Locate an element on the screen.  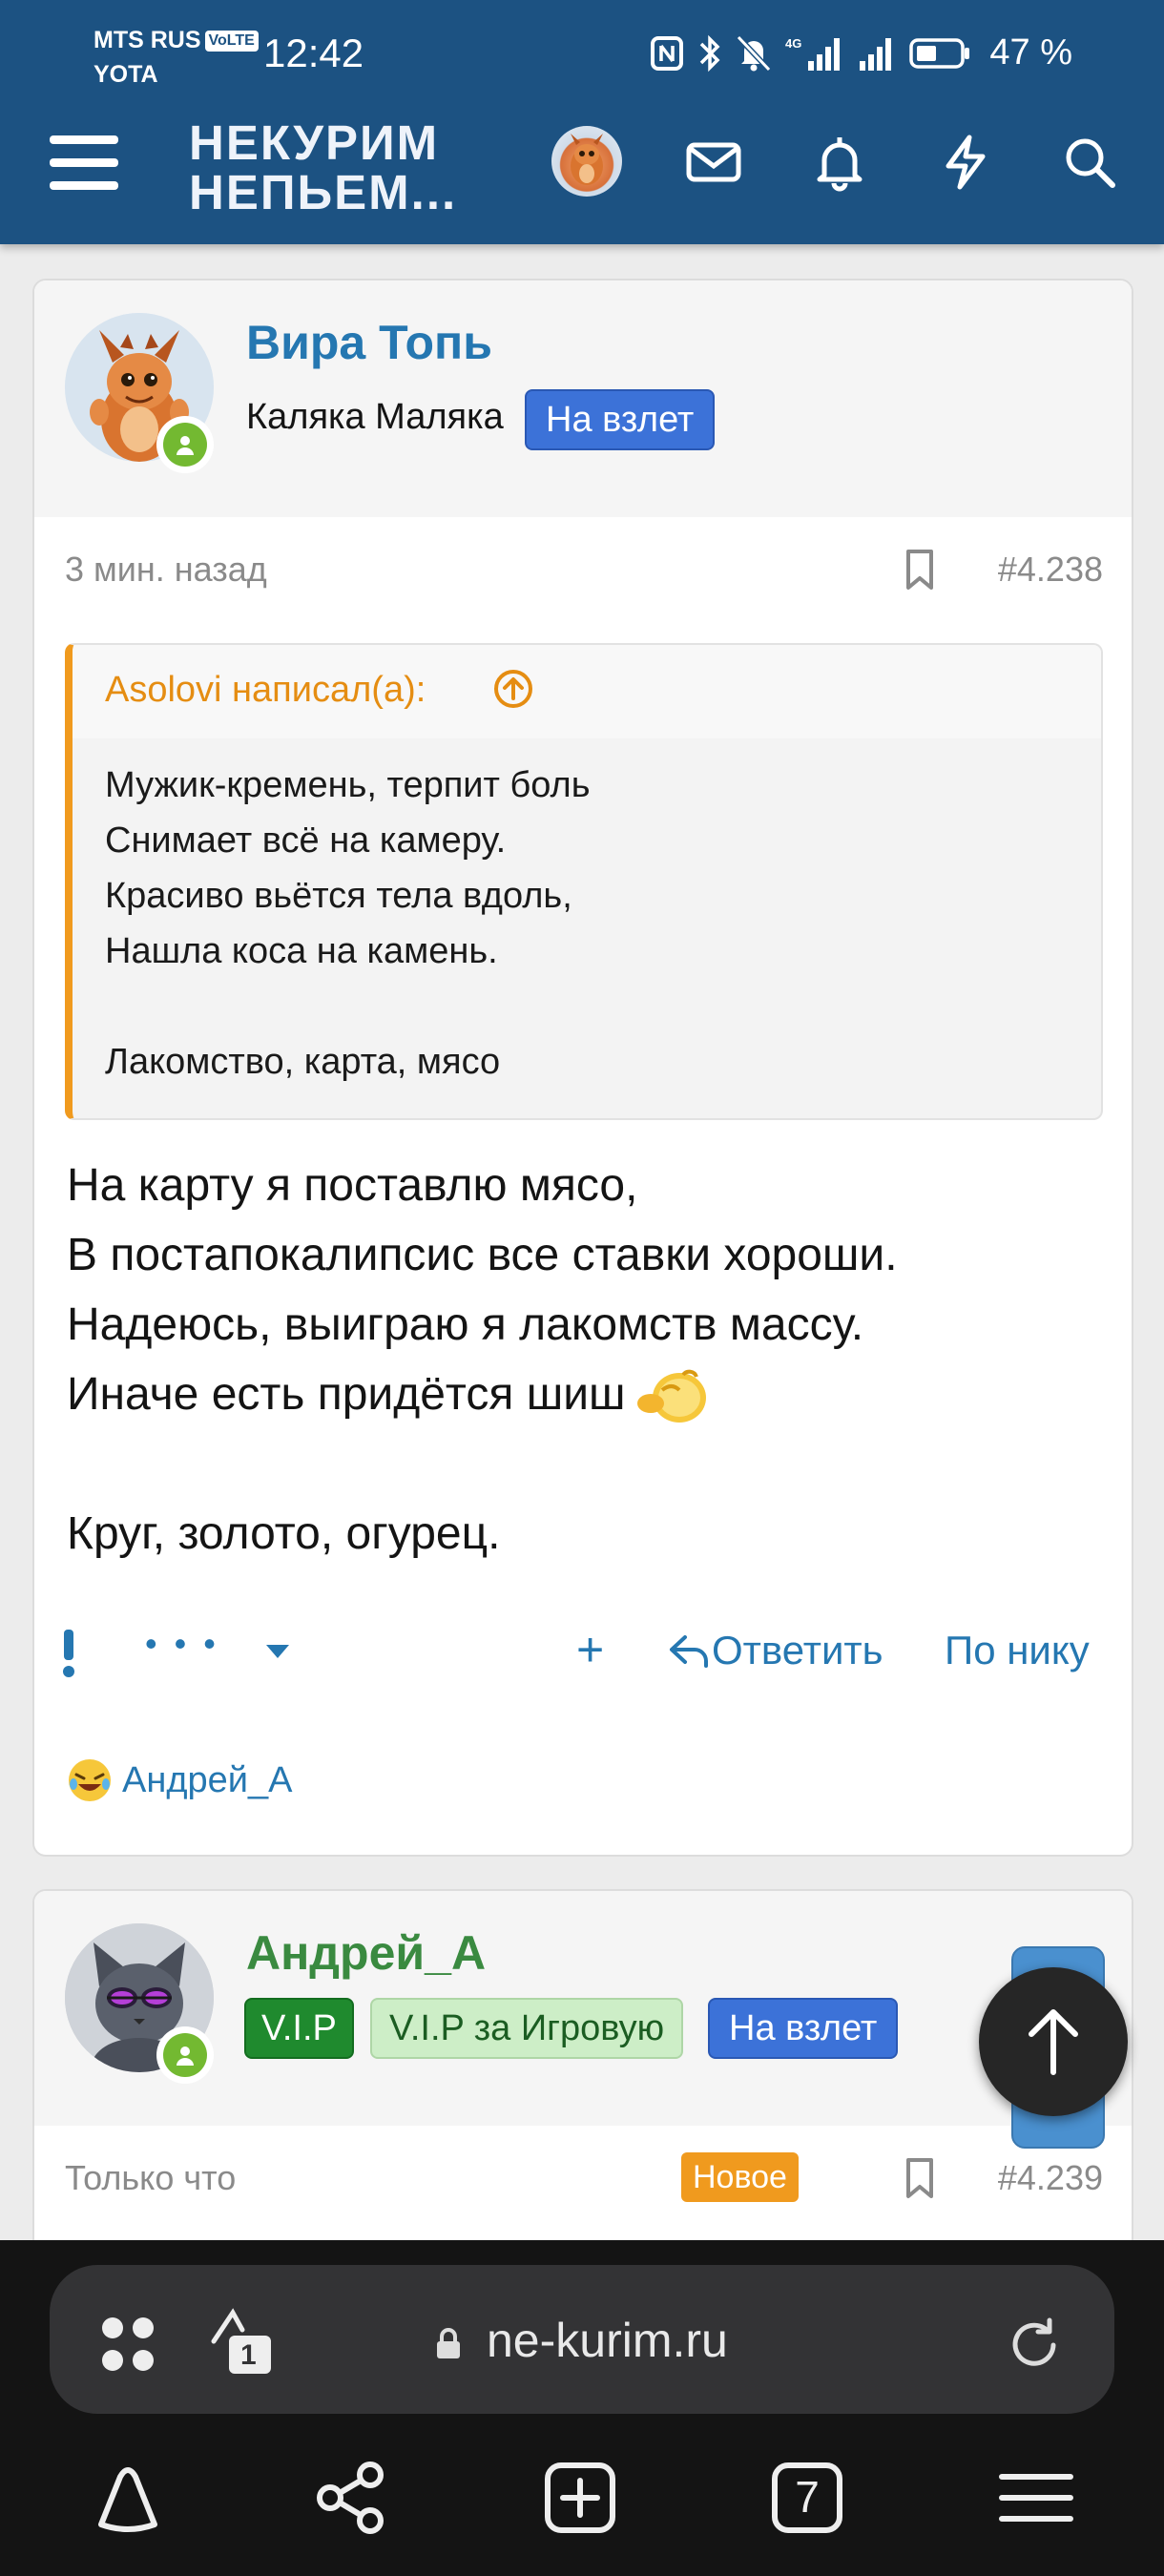
account-avatar is located at coordinates (587, 161).